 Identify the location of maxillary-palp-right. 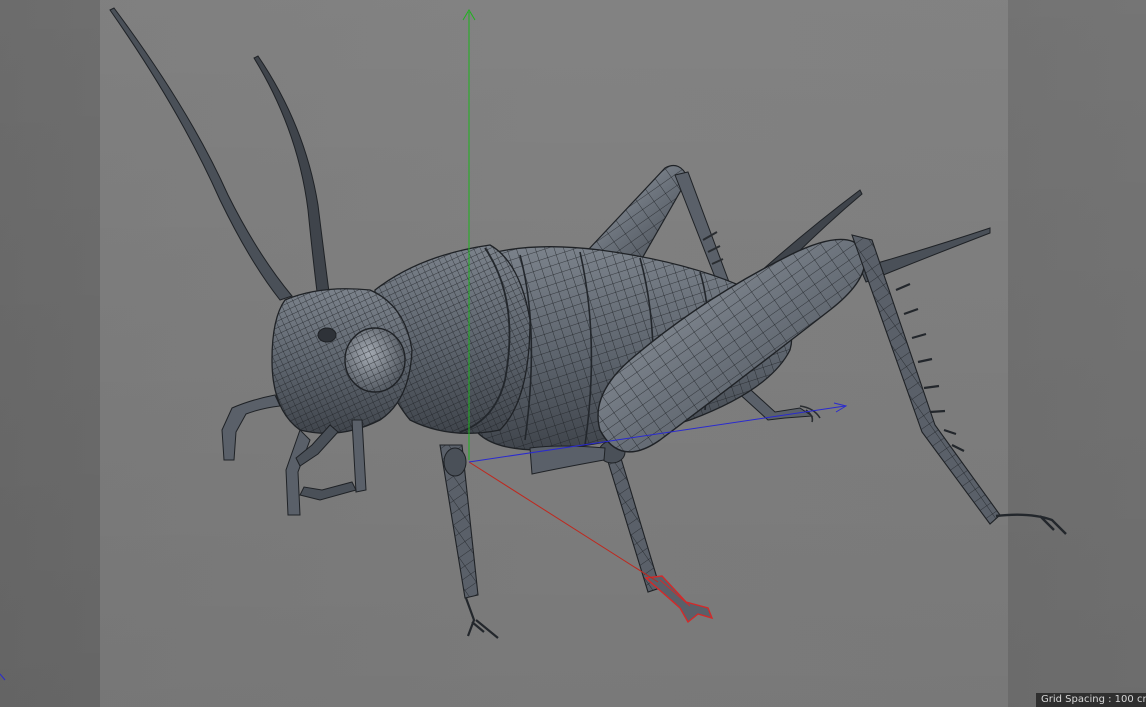
(312, 470).